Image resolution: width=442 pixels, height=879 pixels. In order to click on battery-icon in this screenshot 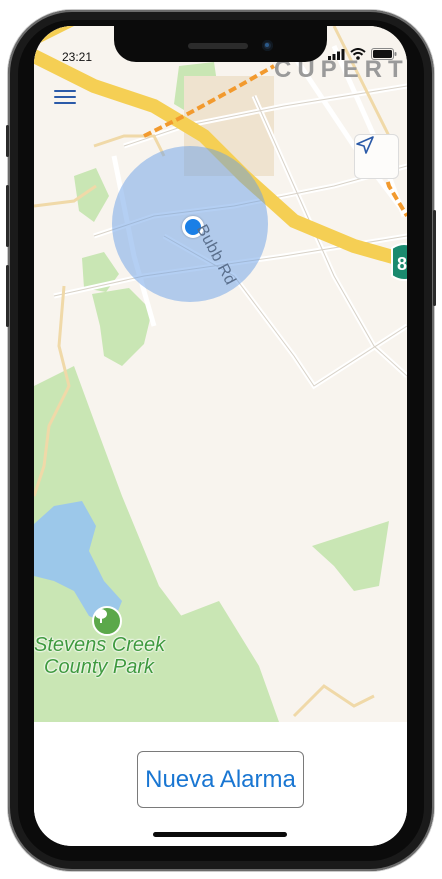, I will do `click(384, 54)`.